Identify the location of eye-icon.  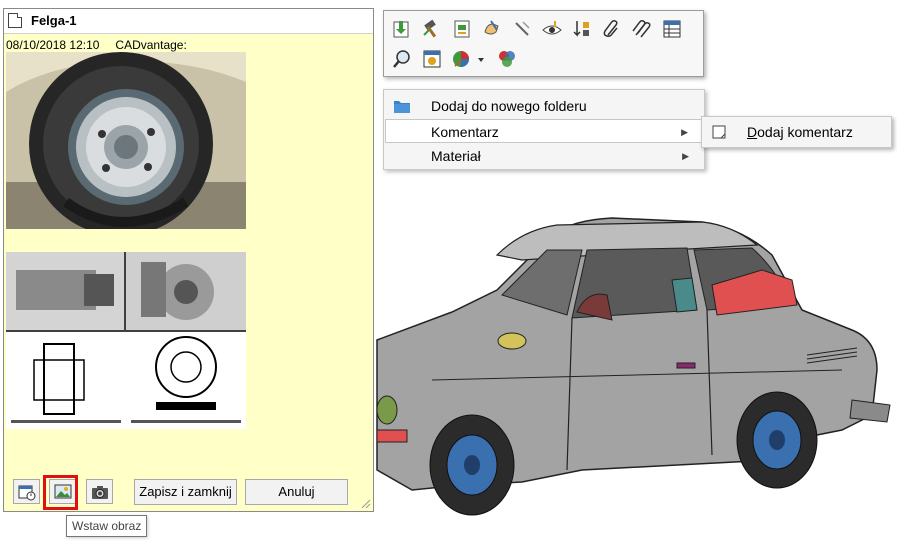
(552, 29).